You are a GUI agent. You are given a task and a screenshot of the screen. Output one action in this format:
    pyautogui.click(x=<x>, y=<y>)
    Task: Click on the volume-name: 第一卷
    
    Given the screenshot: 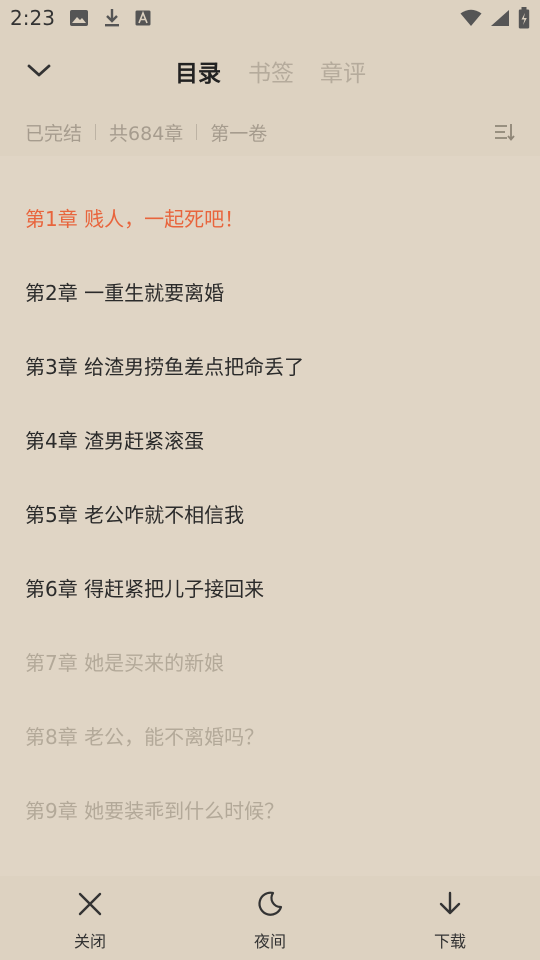 What is the action you would take?
    pyautogui.click(x=238, y=132)
    